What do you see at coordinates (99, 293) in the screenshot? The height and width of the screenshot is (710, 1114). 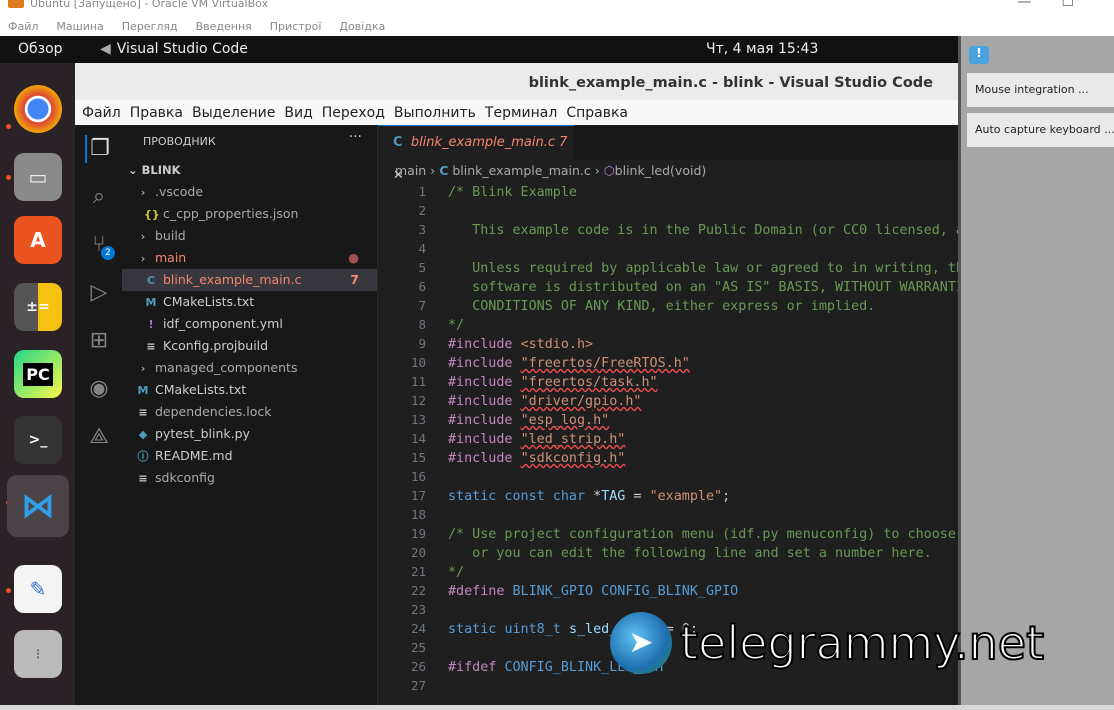 I see `run-debug-icon: ▷` at bounding box center [99, 293].